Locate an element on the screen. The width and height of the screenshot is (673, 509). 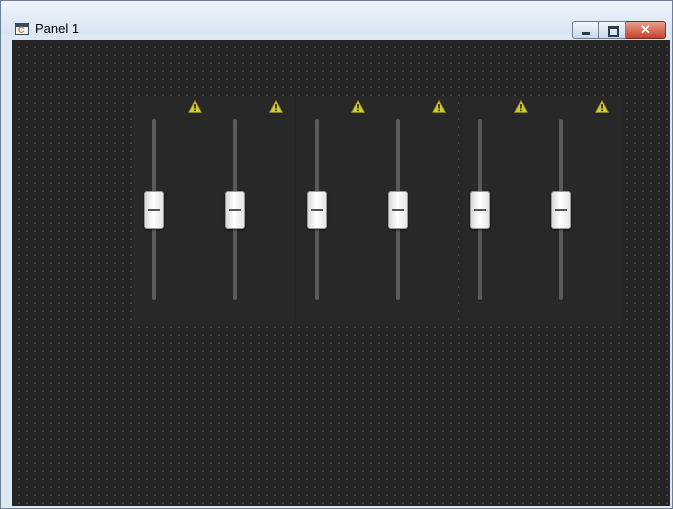
maximize-icon is located at coordinates (613, 31).